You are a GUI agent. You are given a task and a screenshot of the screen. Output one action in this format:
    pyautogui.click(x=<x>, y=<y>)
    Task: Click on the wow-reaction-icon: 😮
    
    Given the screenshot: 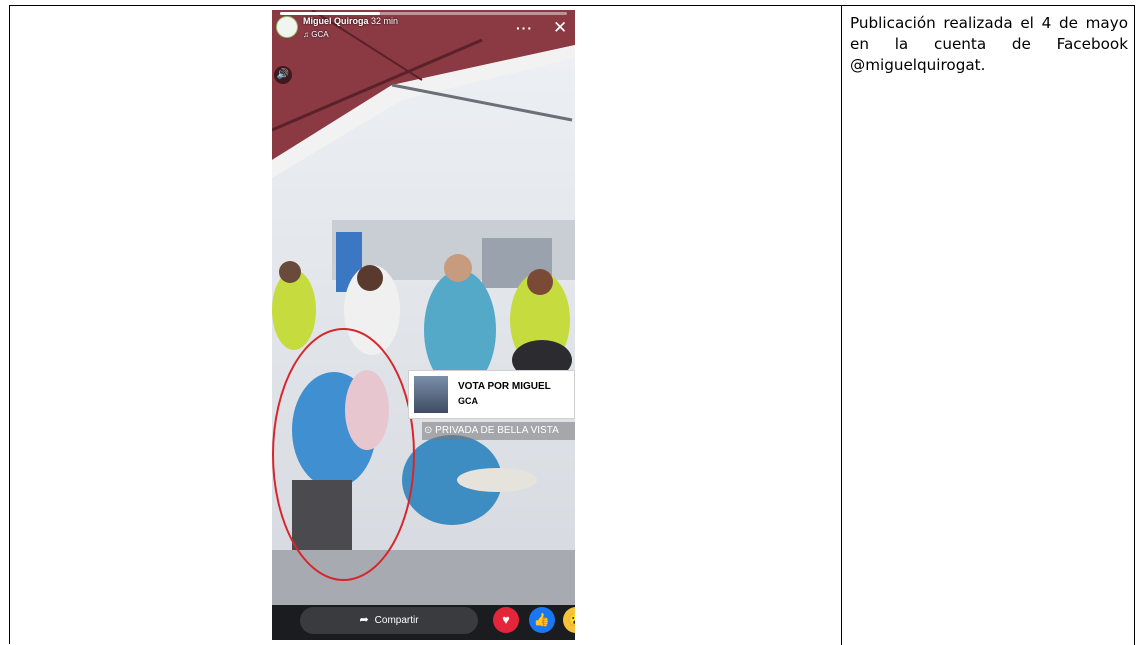 What is the action you would take?
    pyautogui.click(x=569, y=620)
    